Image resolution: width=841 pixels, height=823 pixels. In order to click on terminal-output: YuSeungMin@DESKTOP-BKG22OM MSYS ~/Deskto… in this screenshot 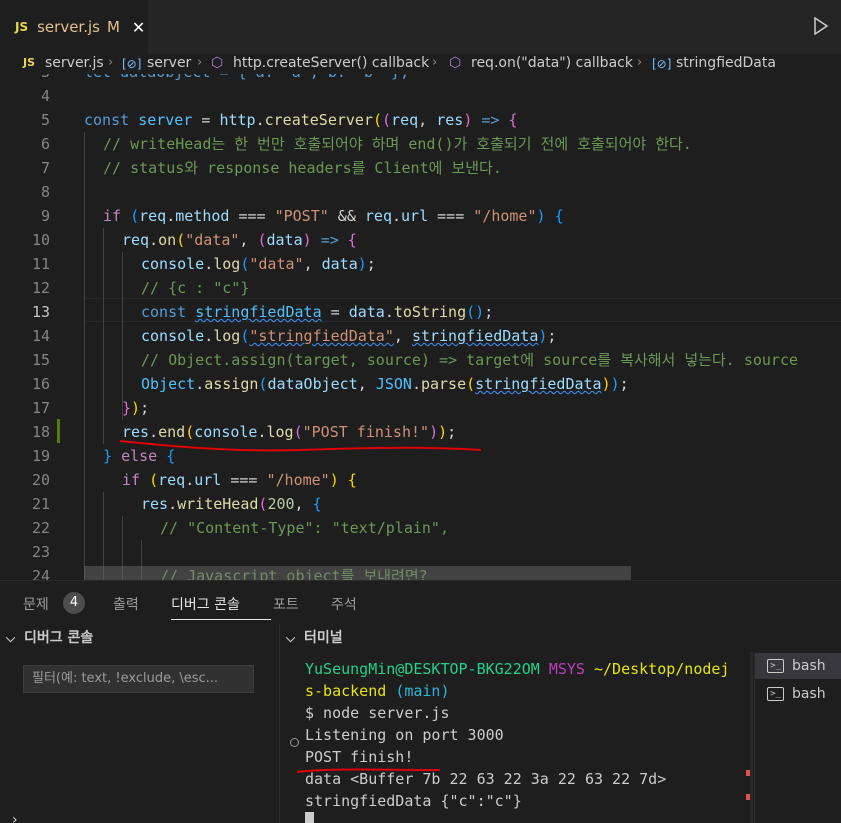, I will do `click(515, 737)`.